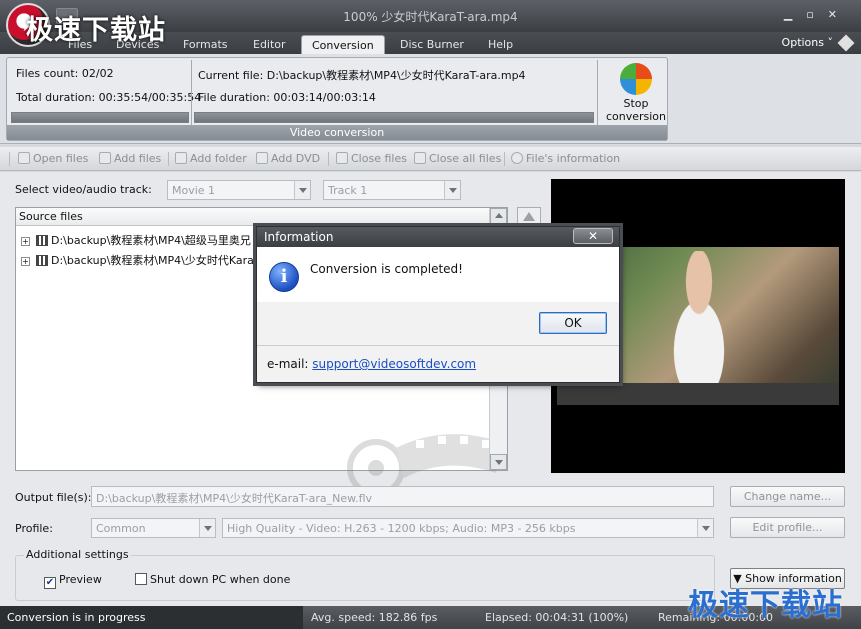 The width and height of the screenshot is (861, 629). What do you see at coordinates (153, 528) in the screenshot?
I see `profile-select: Common` at bounding box center [153, 528].